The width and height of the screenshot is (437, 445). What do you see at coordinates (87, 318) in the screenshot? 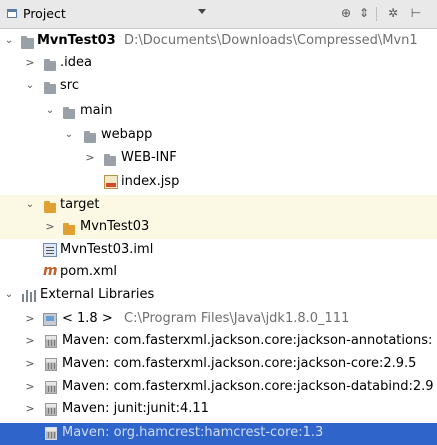
I see `tree-label: < 1.8 >` at bounding box center [87, 318].